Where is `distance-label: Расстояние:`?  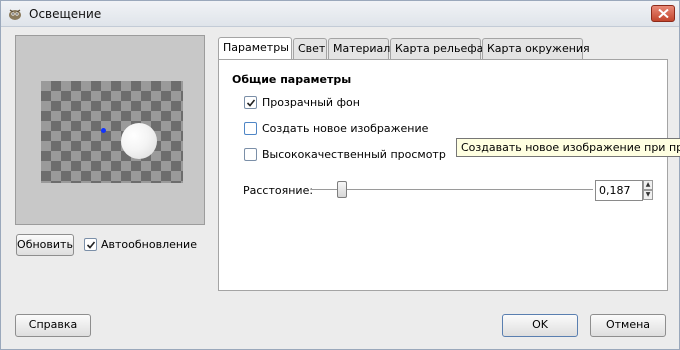
distance-label: Расстояние: is located at coordinates (278, 190).